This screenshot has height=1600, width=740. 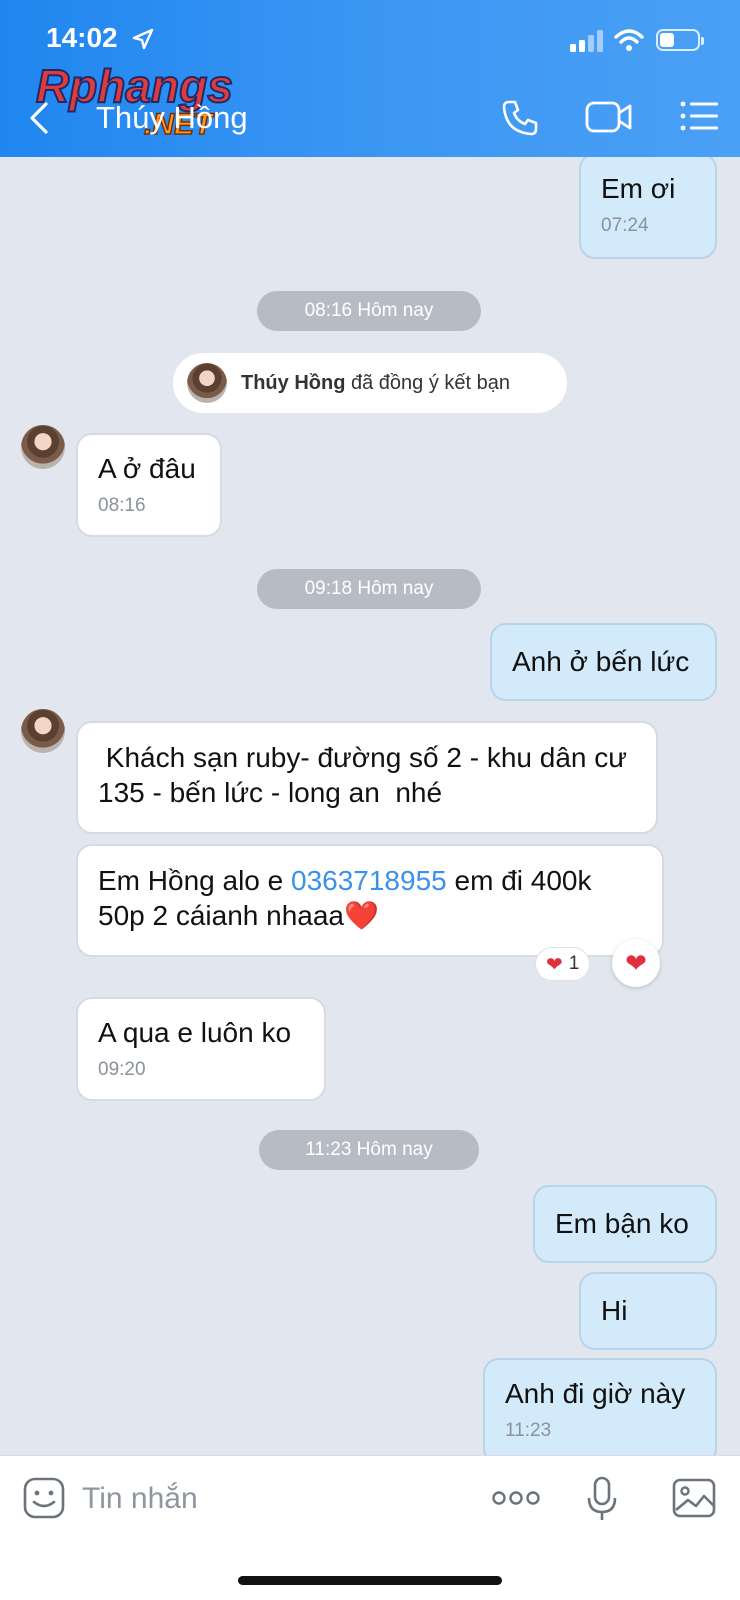 What do you see at coordinates (369, 880) in the screenshot?
I see `phone-number-link: 0363718955` at bounding box center [369, 880].